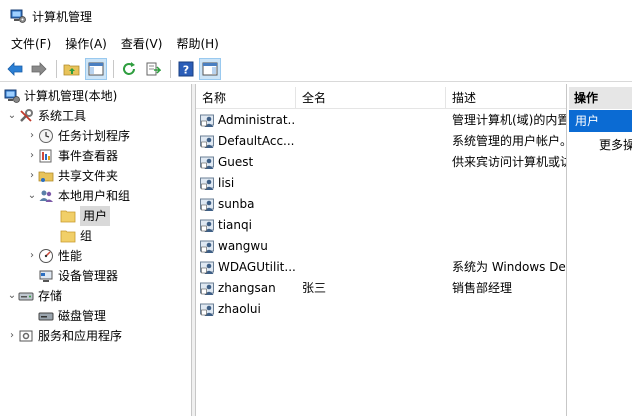  Describe the element at coordinates (26, 116) in the screenshot. I see `tools-icon` at that location.